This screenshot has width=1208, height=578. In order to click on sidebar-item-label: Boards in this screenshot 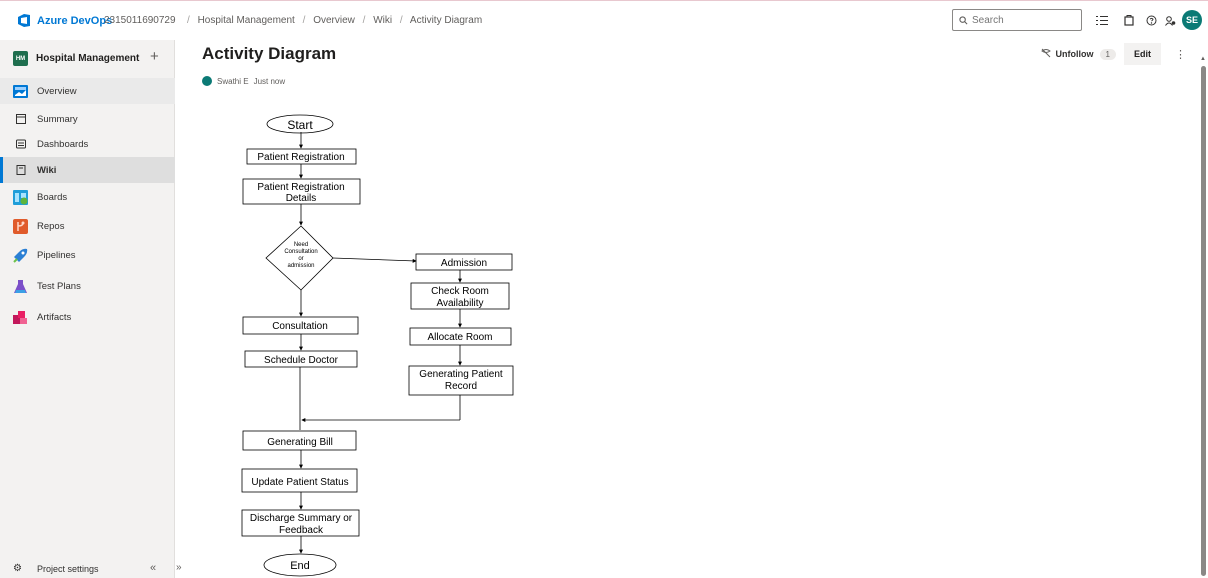, I will do `click(52, 197)`.